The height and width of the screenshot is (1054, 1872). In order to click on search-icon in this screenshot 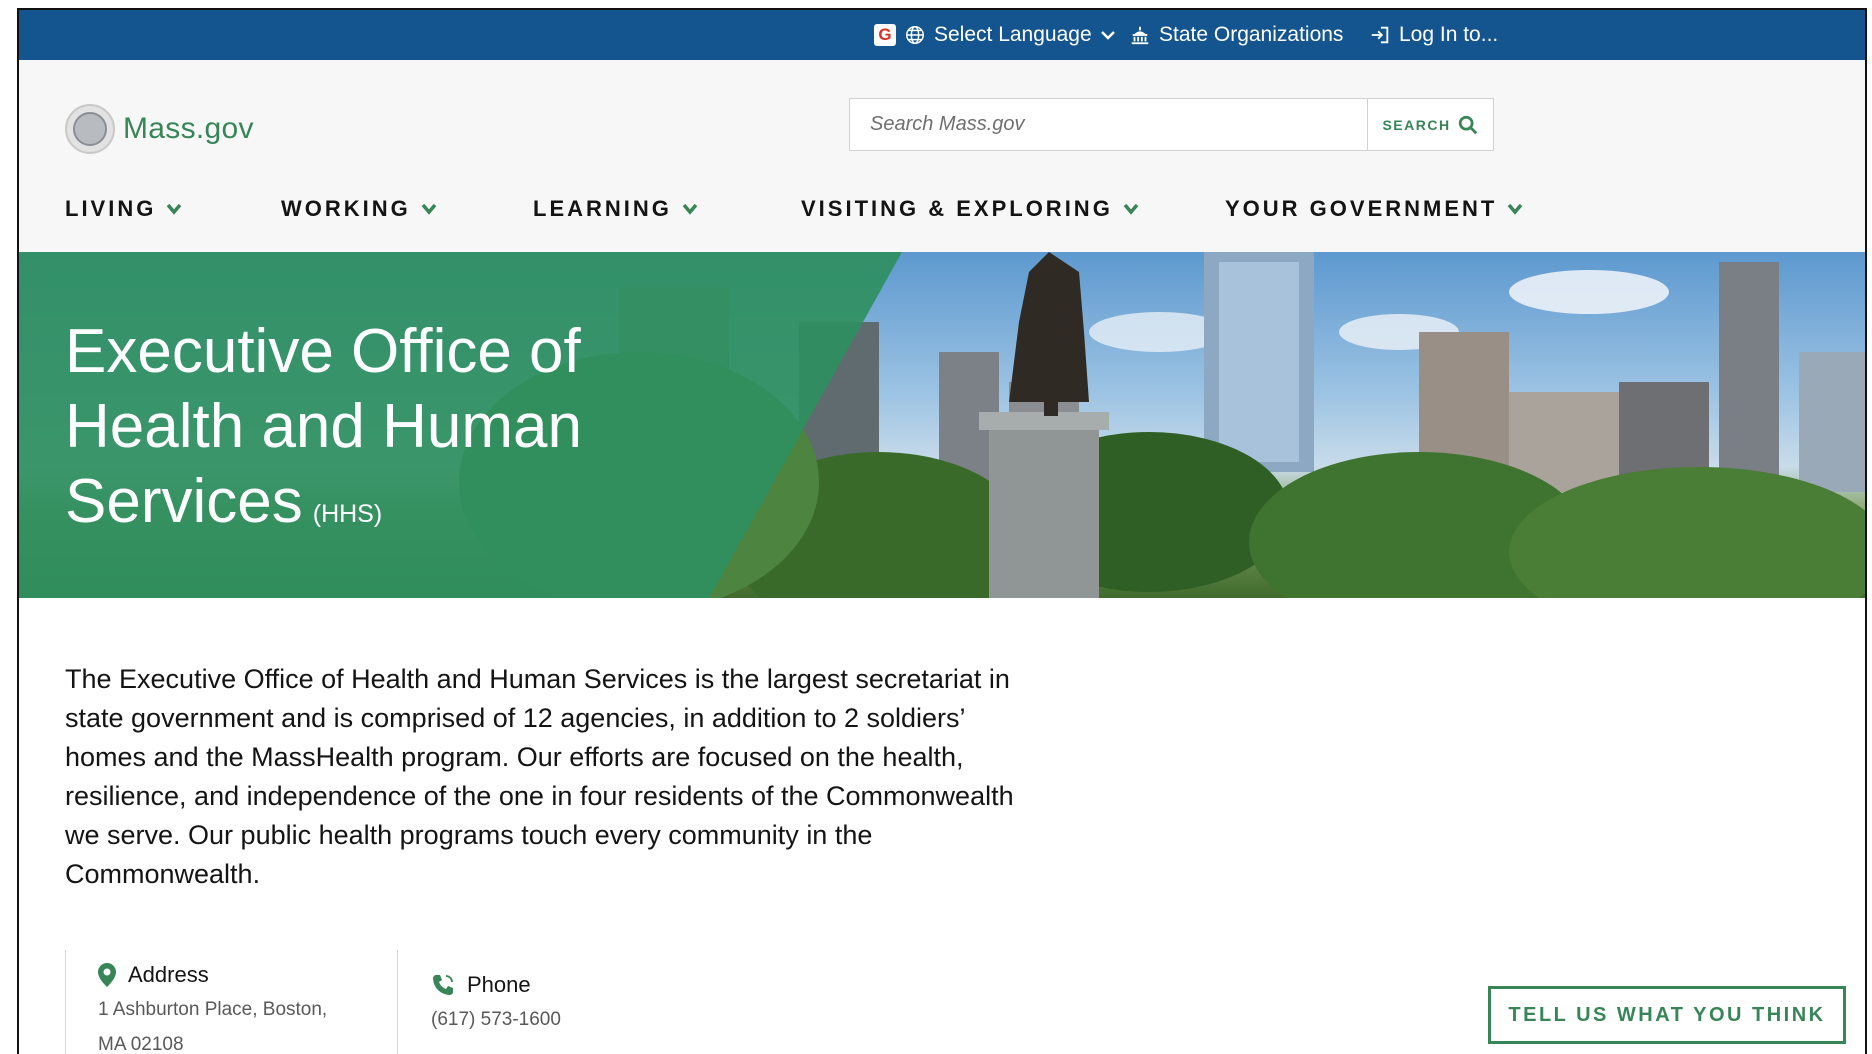, I will do `click(1467, 124)`.